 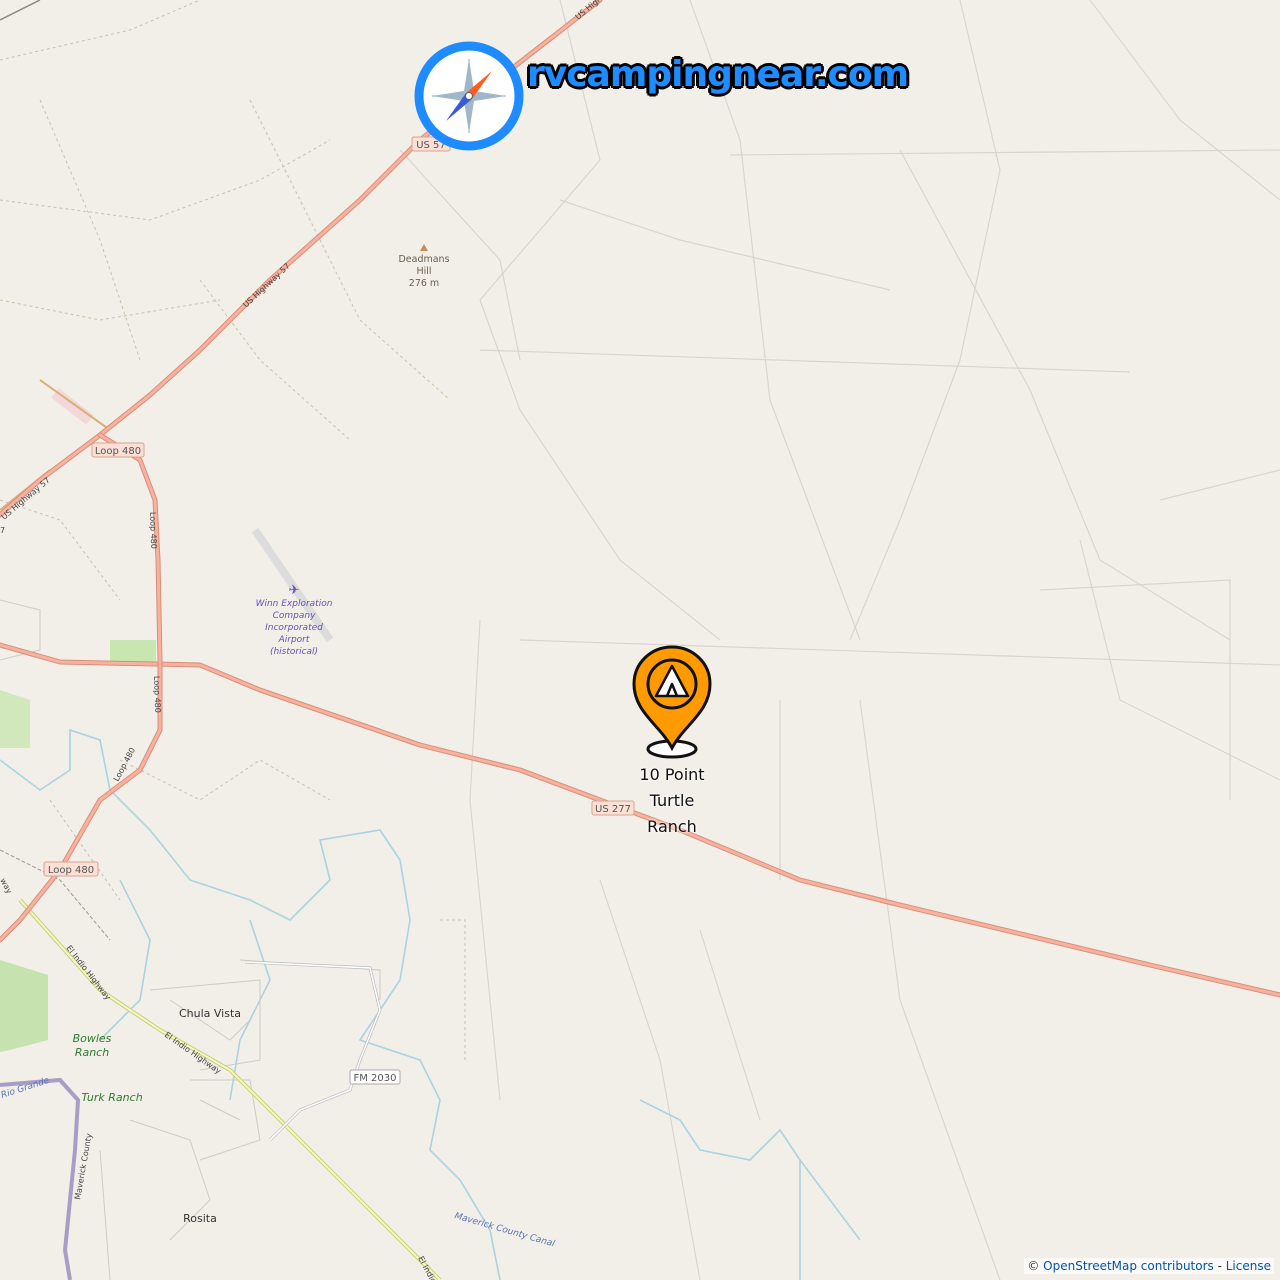 I want to click on brand-logo, so click(x=469, y=96).